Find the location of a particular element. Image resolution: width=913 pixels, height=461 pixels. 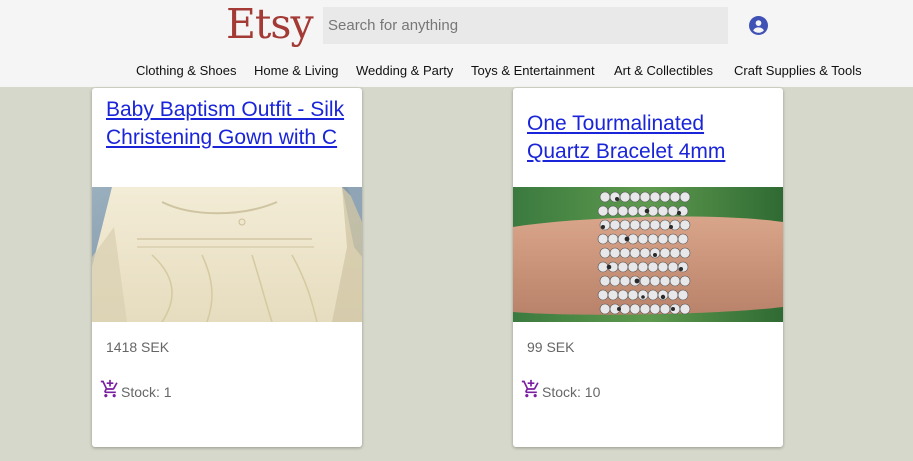

etsy-logo: Etsy is located at coordinates (270, 24).